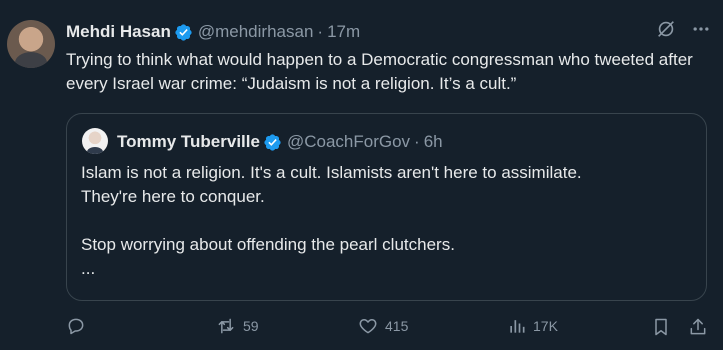 This screenshot has height=350, width=723. What do you see at coordinates (348, 142) in the screenshot?
I see `quote-author-handle: @CoachForGov` at bounding box center [348, 142].